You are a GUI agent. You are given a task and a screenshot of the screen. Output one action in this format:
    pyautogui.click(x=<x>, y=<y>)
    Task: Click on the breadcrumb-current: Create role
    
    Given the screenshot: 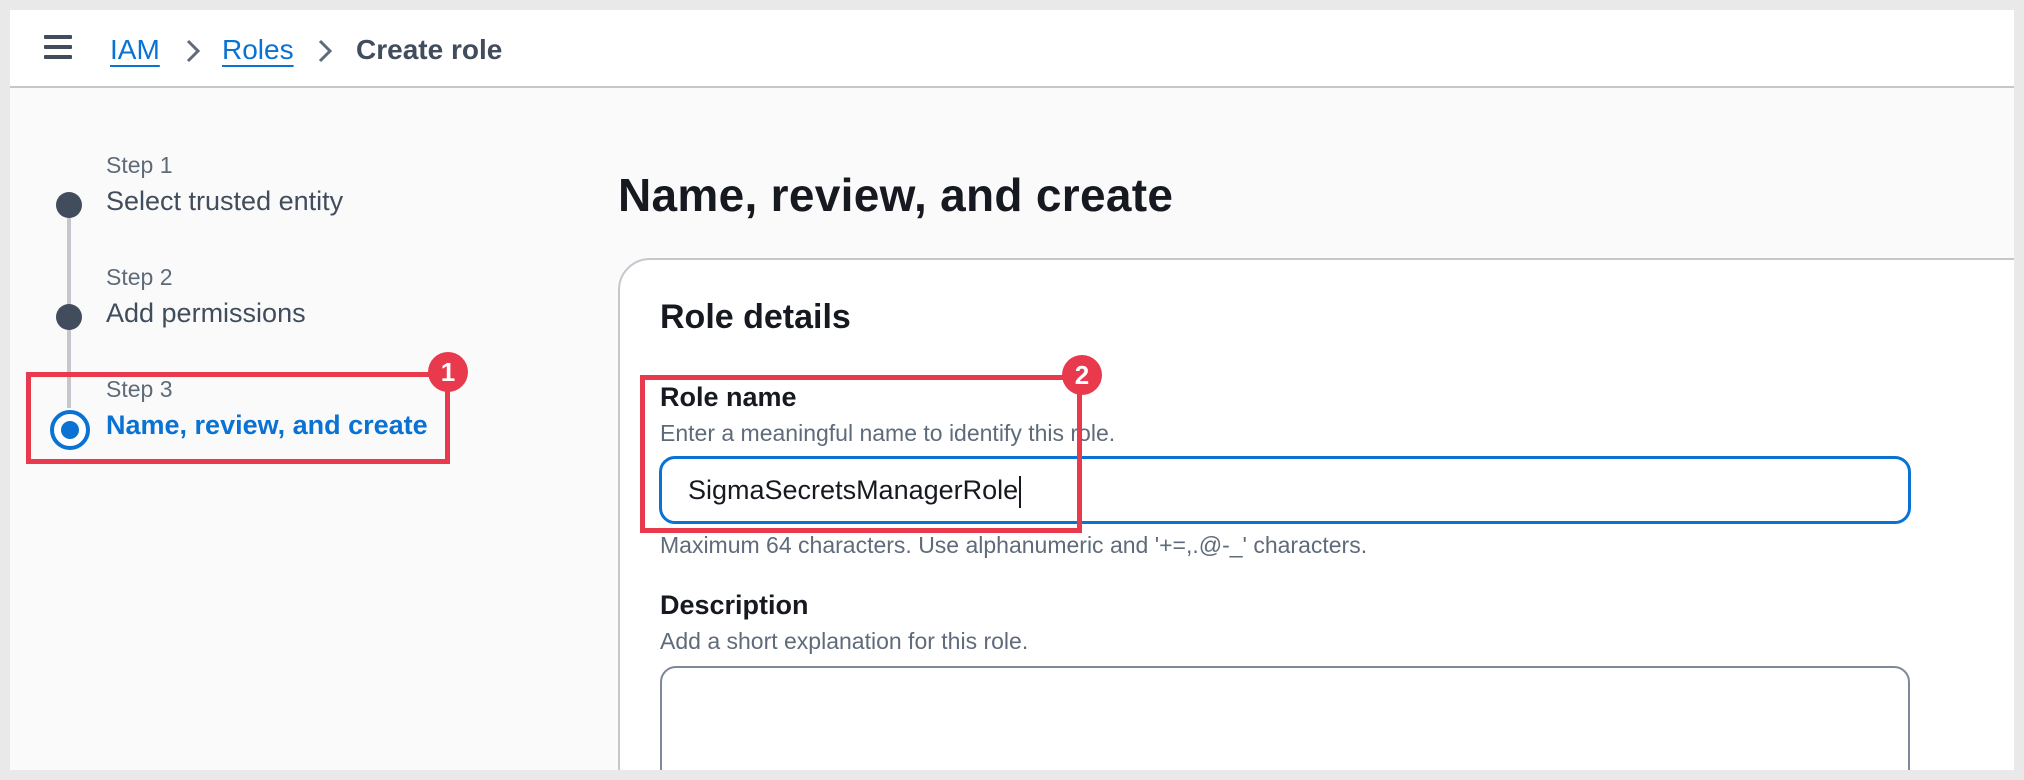 What is the action you would take?
    pyautogui.click(x=429, y=49)
    